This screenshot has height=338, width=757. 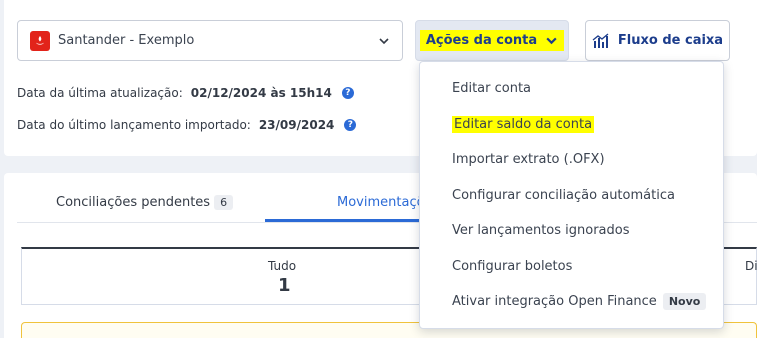 I want to click on santander-logo-icon, so click(x=40, y=40).